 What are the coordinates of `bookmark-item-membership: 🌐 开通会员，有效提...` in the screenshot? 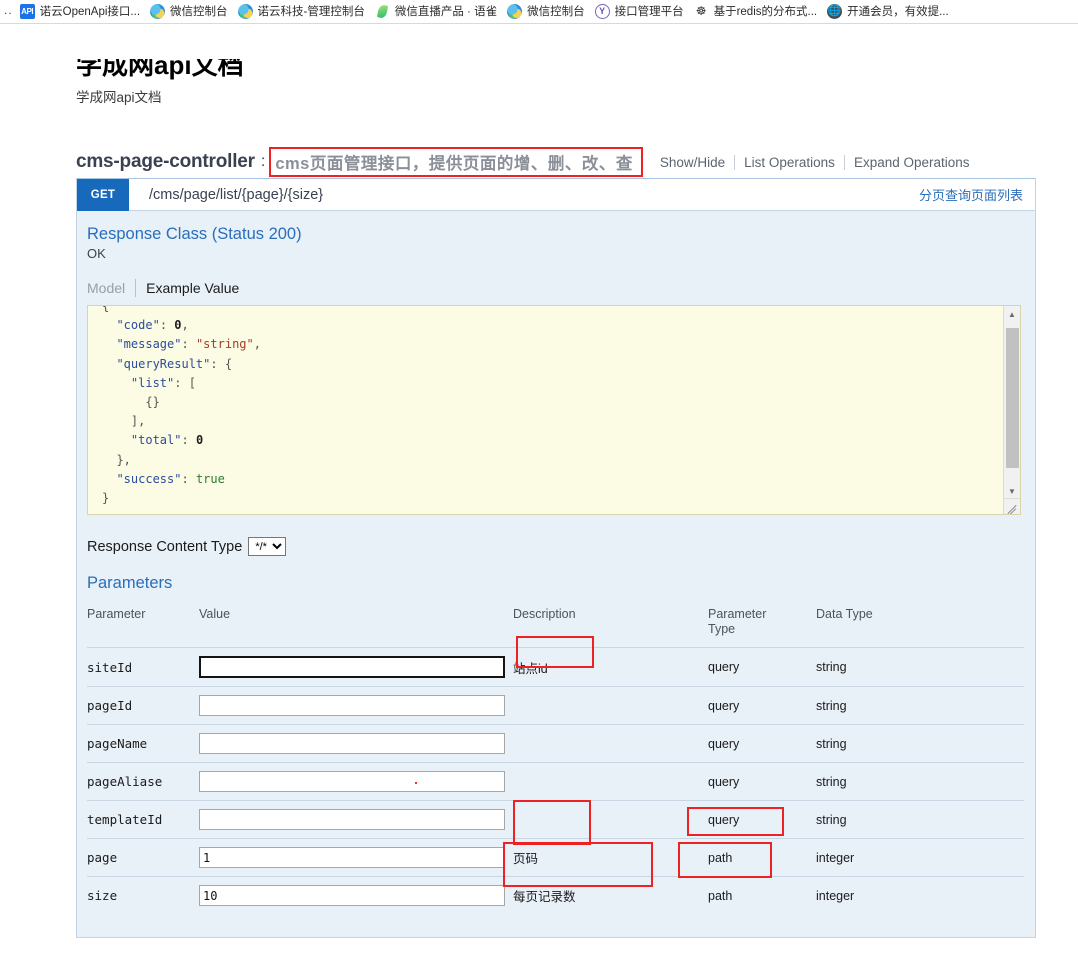 It's located at (889, 12).